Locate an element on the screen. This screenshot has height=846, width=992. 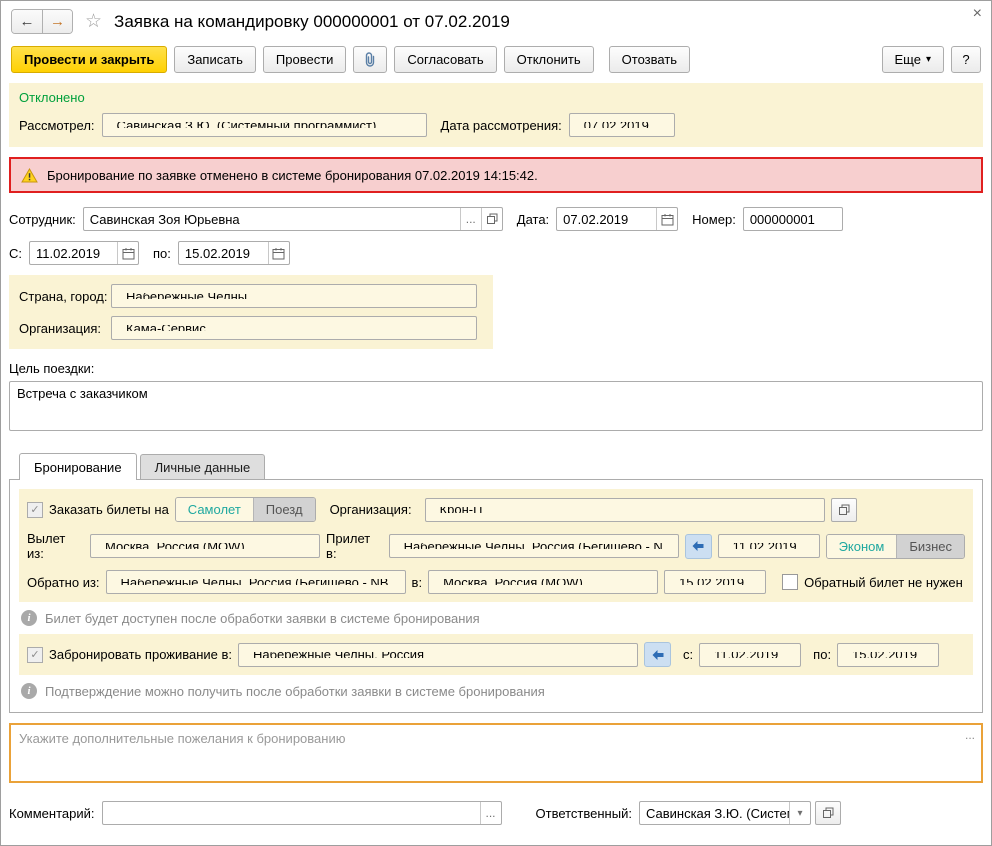
calendar-icon is located at coordinates (667, 219).